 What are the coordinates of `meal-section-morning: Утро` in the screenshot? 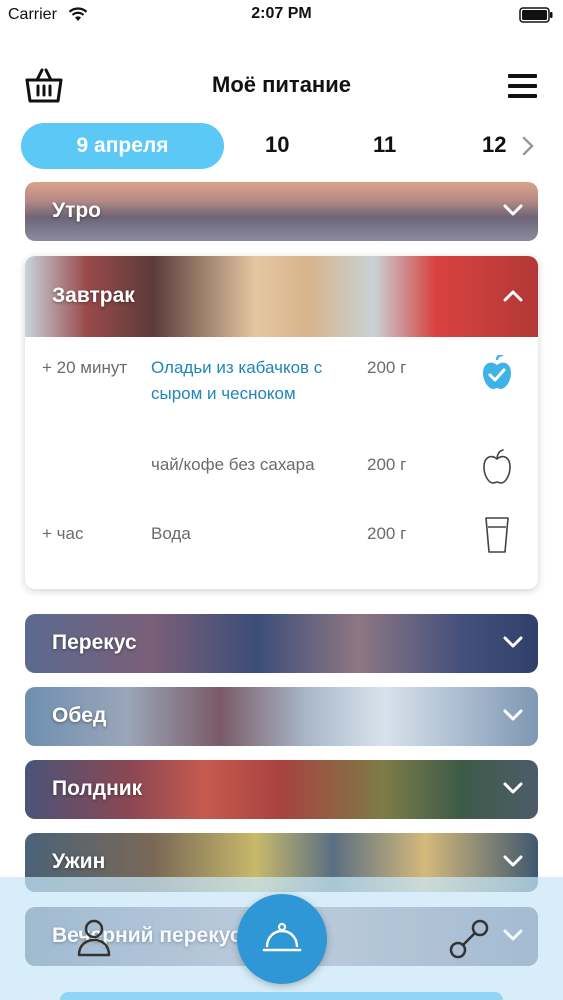 It's located at (281, 211).